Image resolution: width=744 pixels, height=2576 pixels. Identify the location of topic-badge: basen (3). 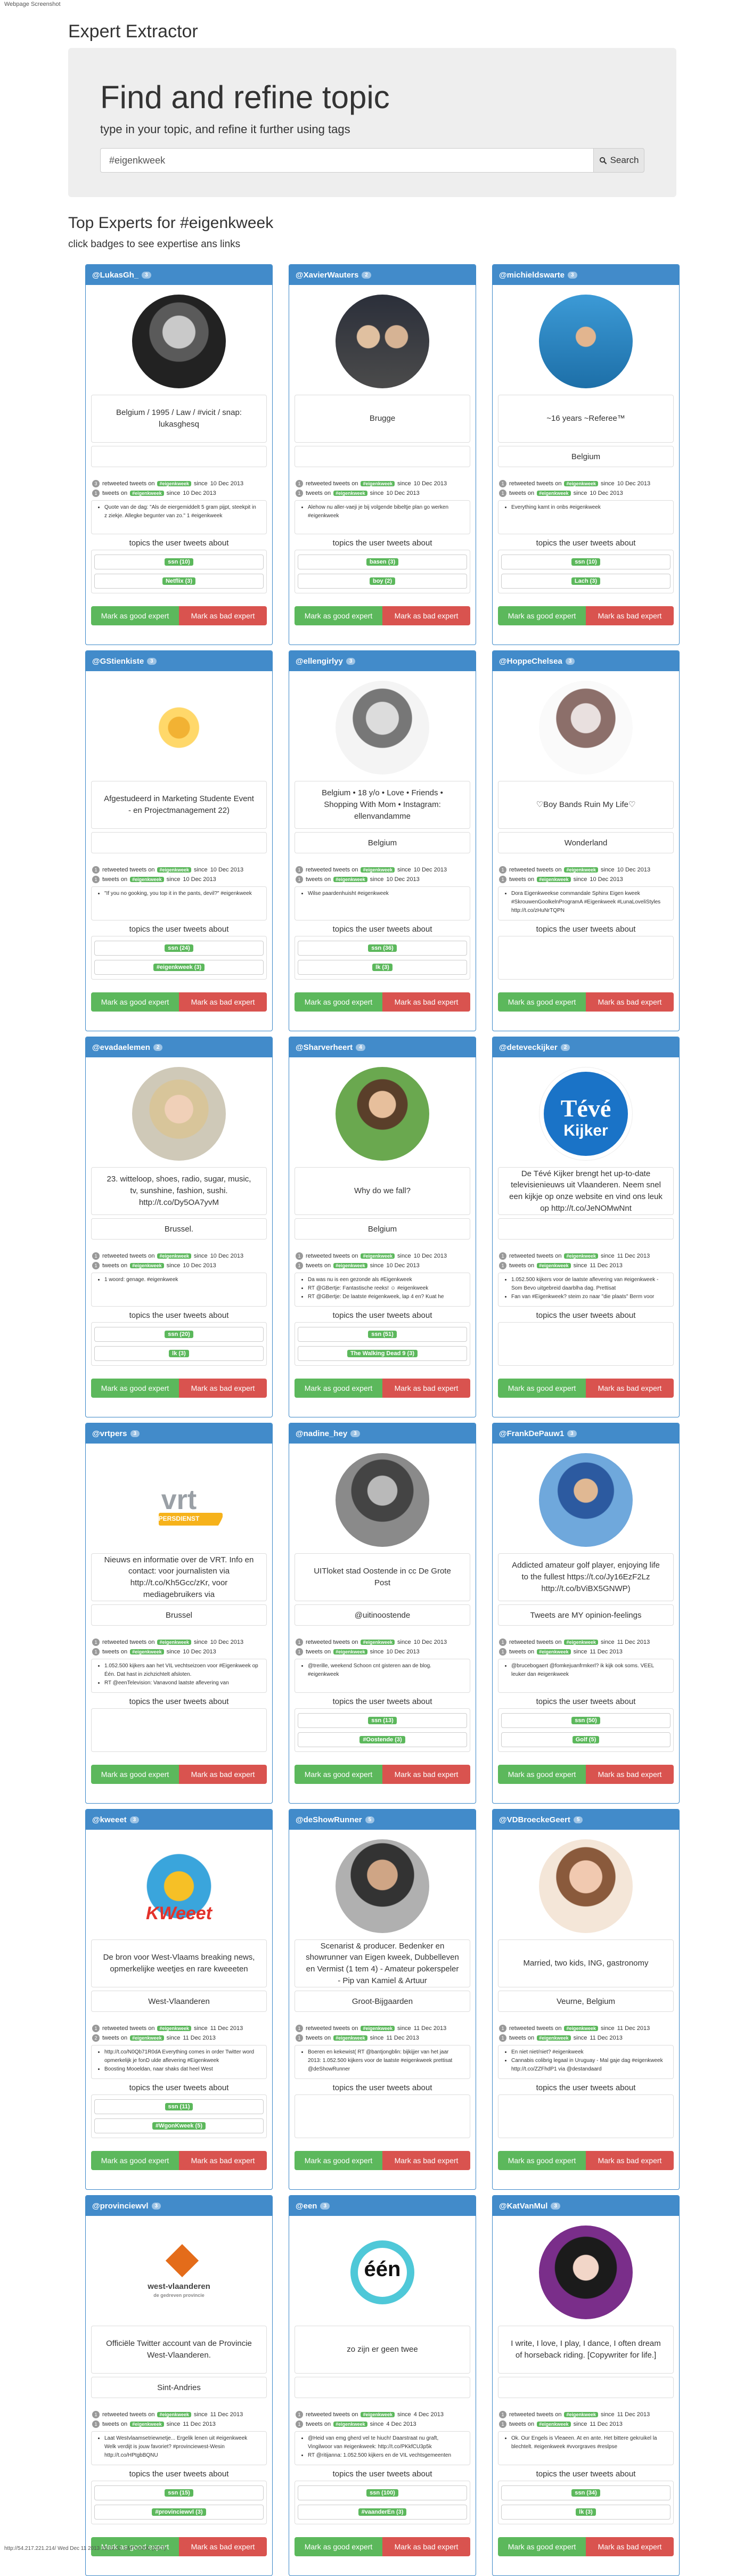
(382, 562).